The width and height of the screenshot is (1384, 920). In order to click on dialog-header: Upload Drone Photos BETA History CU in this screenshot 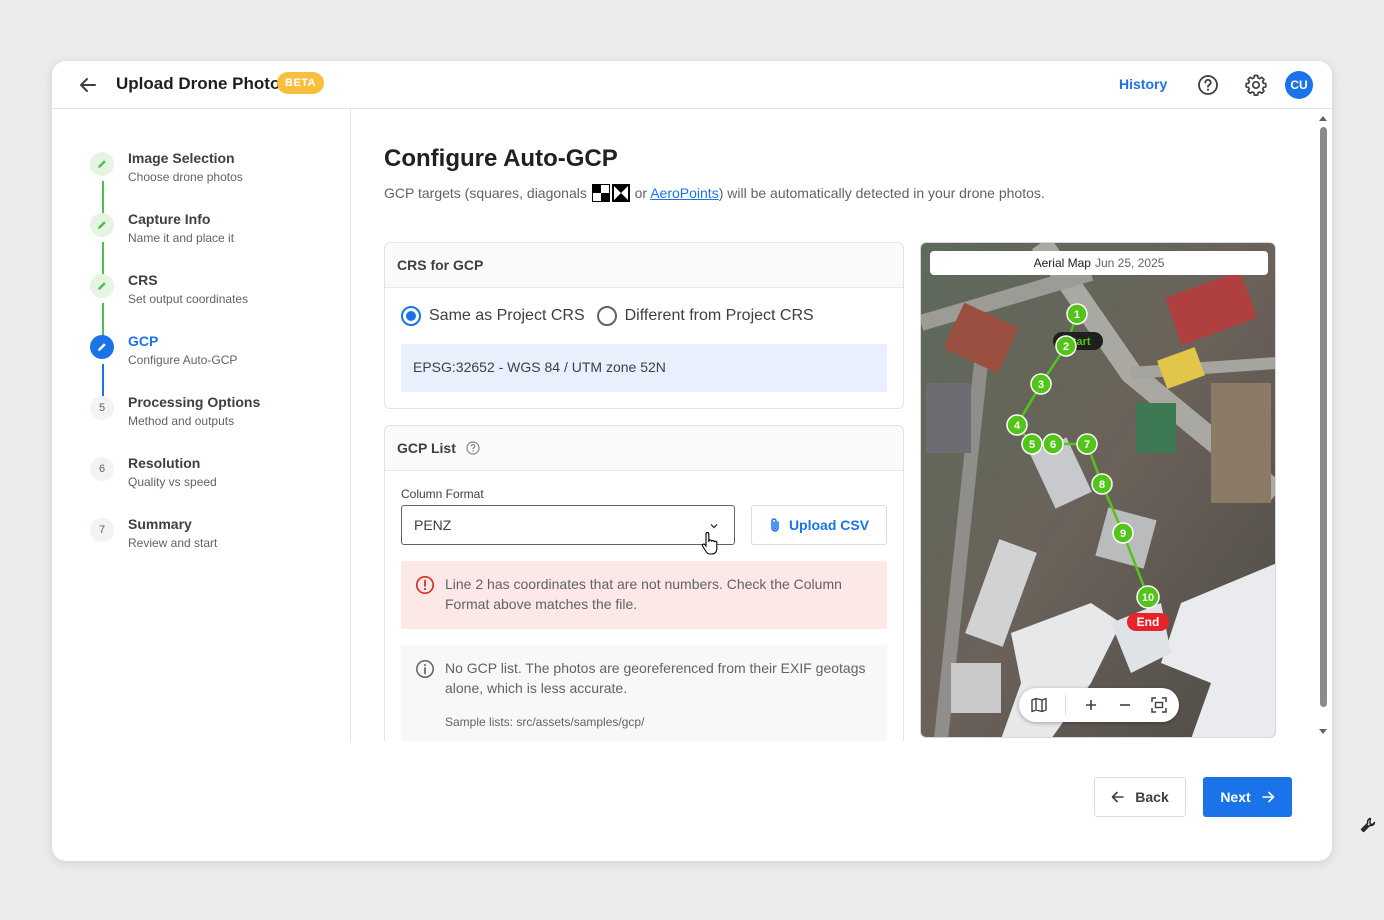, I will do `click(692, 85)`.